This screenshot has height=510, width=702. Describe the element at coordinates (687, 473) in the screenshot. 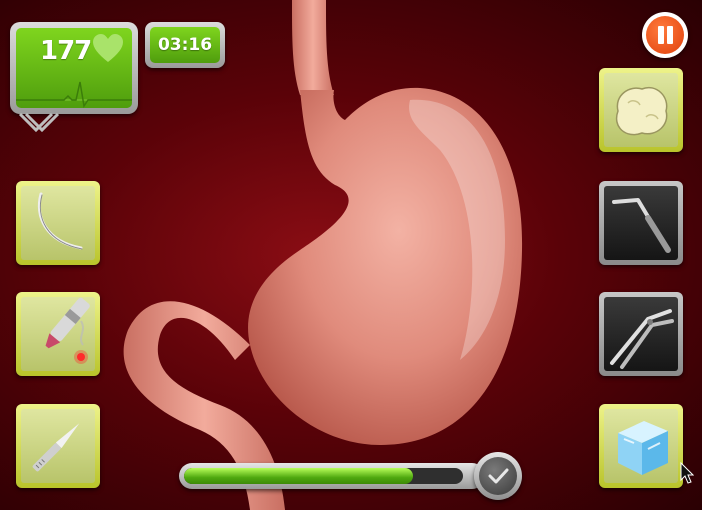

I see `mouse-cursor-icon` at that location.